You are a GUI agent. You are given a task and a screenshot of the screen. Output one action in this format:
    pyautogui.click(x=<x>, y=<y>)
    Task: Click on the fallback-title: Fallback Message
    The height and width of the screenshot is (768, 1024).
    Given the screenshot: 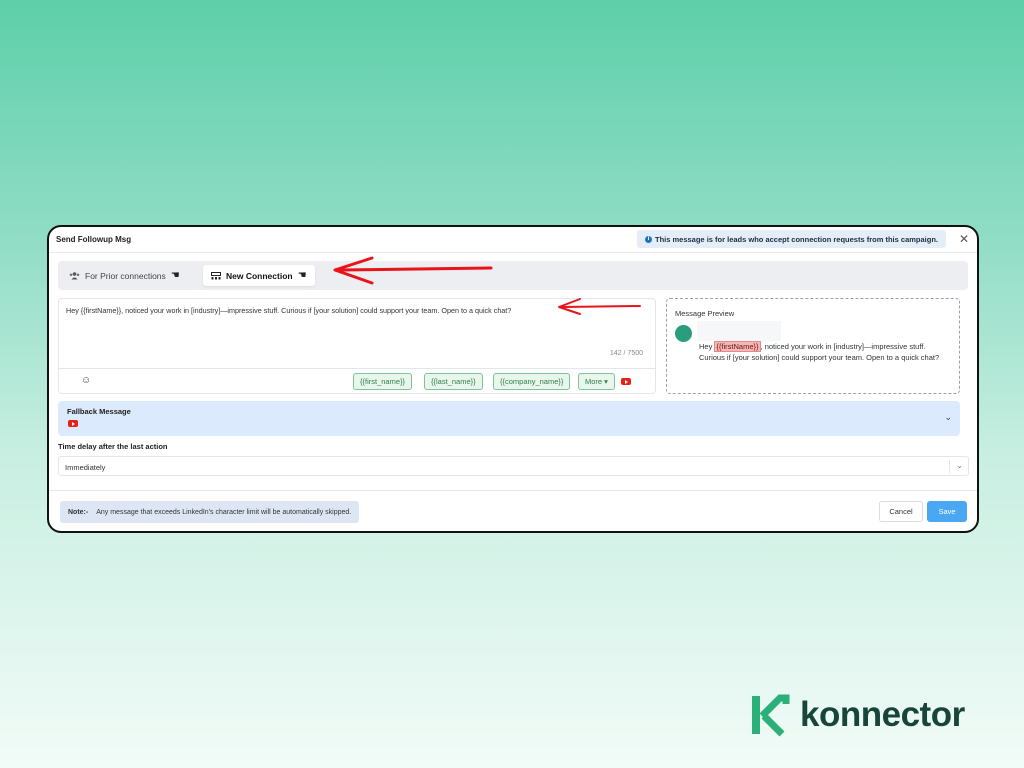 What is the action you would take?
    pyautogui.click(x=99, y=411)
    